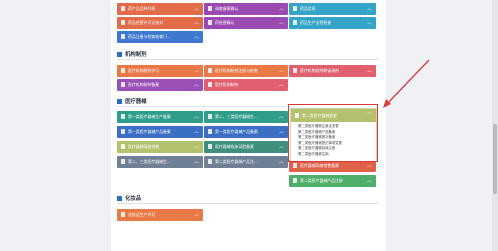 This screenshot has width=498, height=251. What do you see at coordinates (160, 117) in the screenshot?
I see `tile-device-0: 第一类医疗器械生产备案 ︿` at bounding box center [160, 117].